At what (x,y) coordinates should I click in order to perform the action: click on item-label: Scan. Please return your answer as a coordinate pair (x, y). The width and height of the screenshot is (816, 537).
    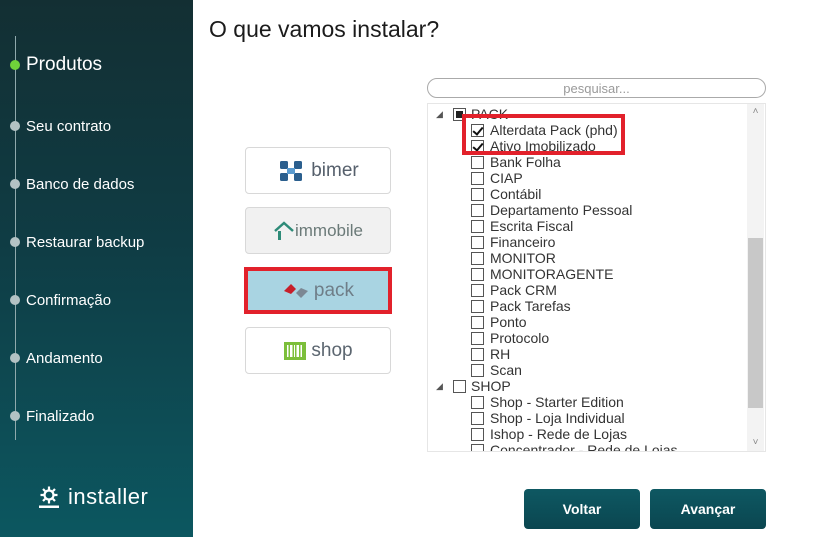
    Looking at the image, I should click on (506, 370).